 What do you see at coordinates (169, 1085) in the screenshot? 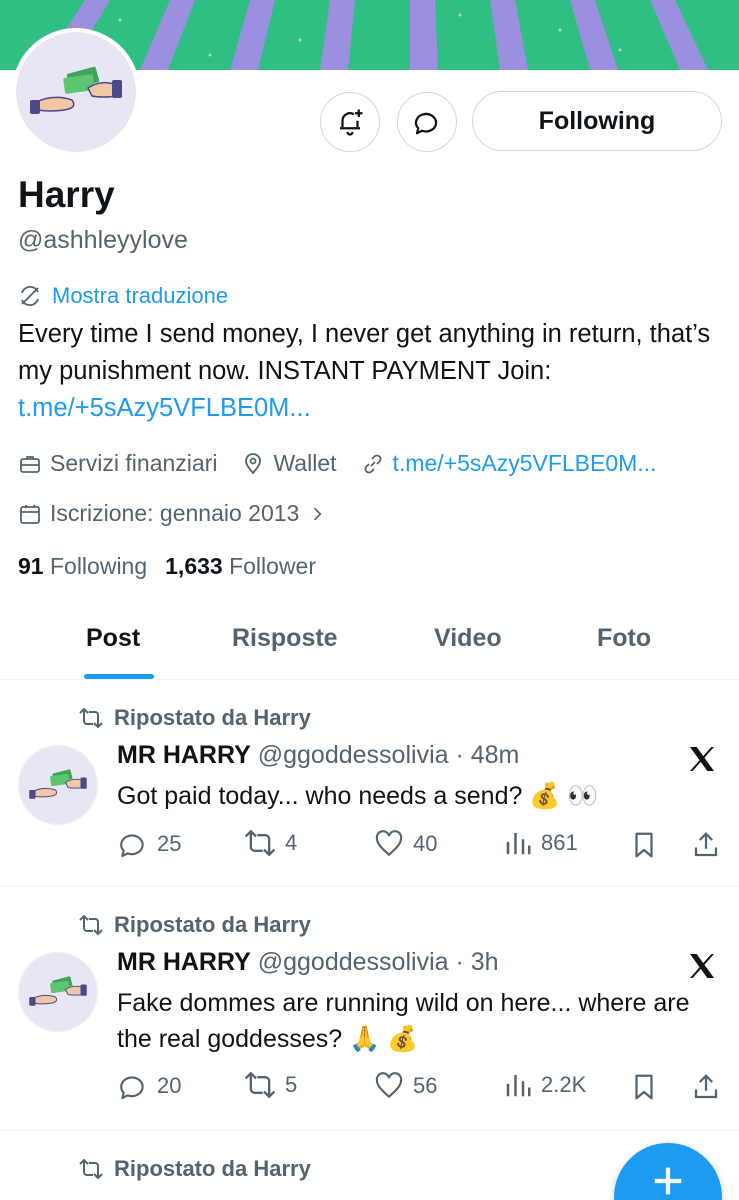
I see `reply-count: 20` at bounding box center [169, 1085].